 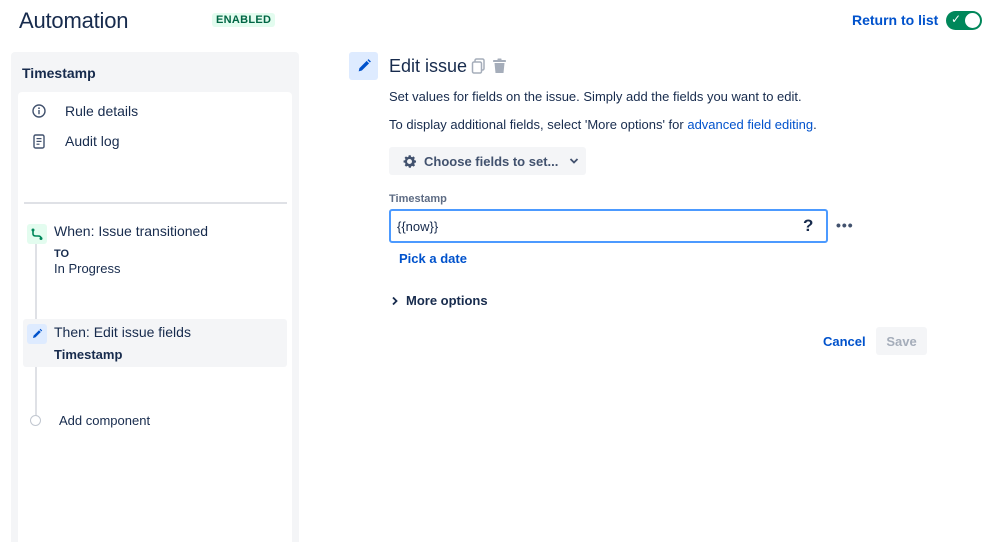 I want to click on trigger-keyword: TO, so click(x=62, y=254).